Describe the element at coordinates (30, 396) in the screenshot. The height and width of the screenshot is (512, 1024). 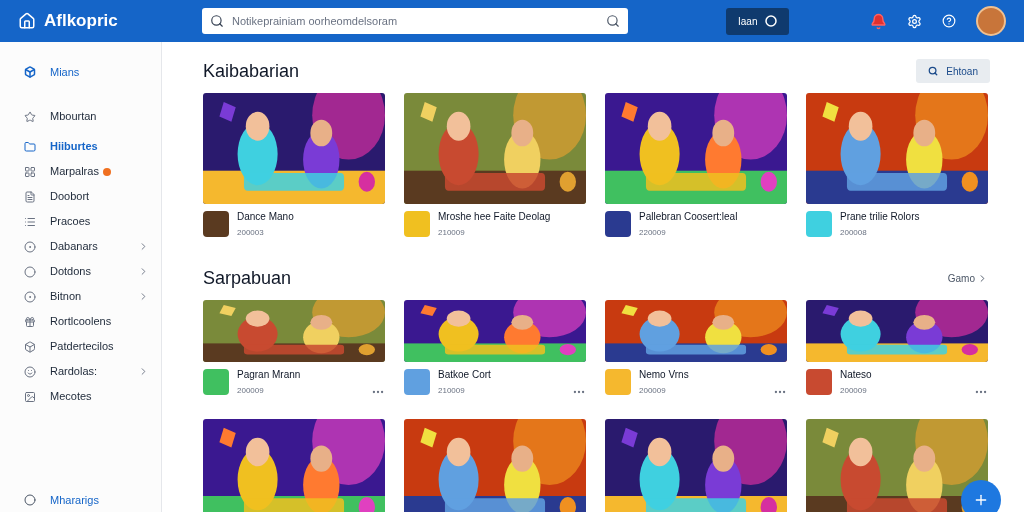
I see `image-icon` at that location.